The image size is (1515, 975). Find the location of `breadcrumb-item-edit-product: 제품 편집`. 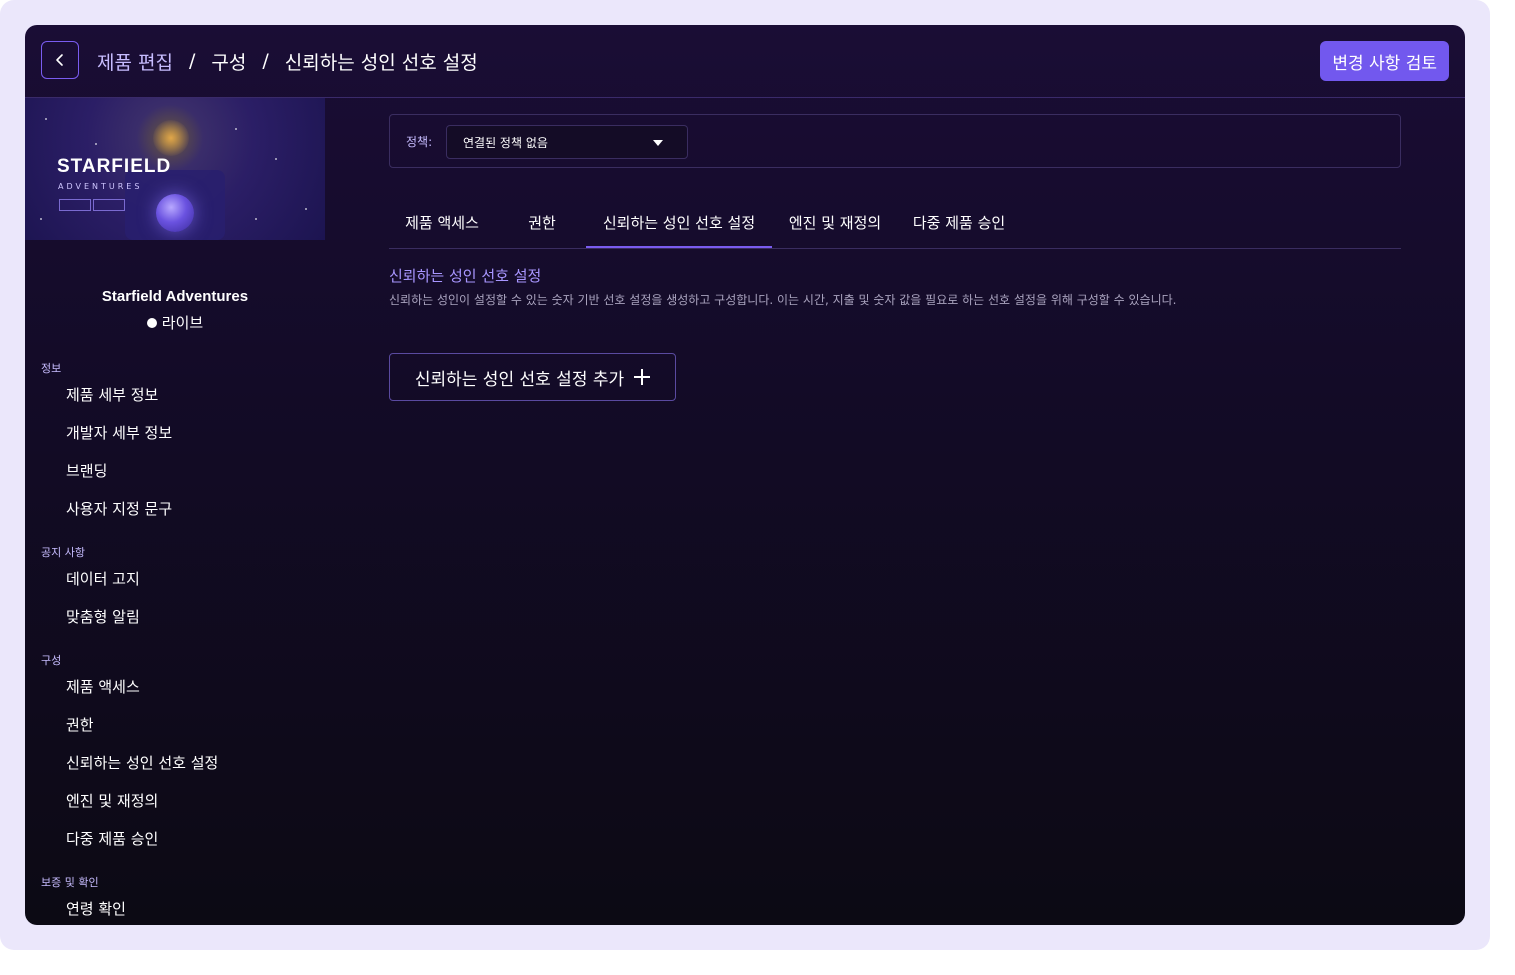

breadcrumb-item-edit-product: 제품 편집 is located at coordinates (135, 61).